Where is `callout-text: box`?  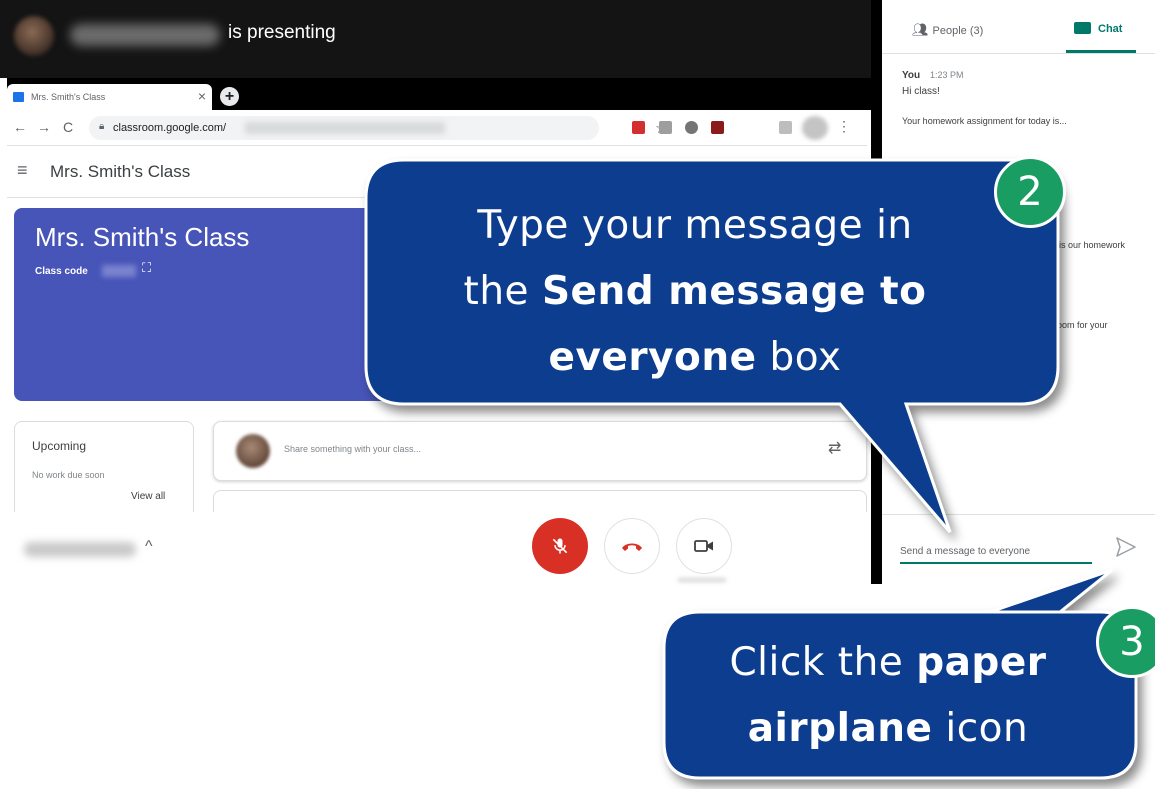
callout-text: box is located at coordinates (799, 357).